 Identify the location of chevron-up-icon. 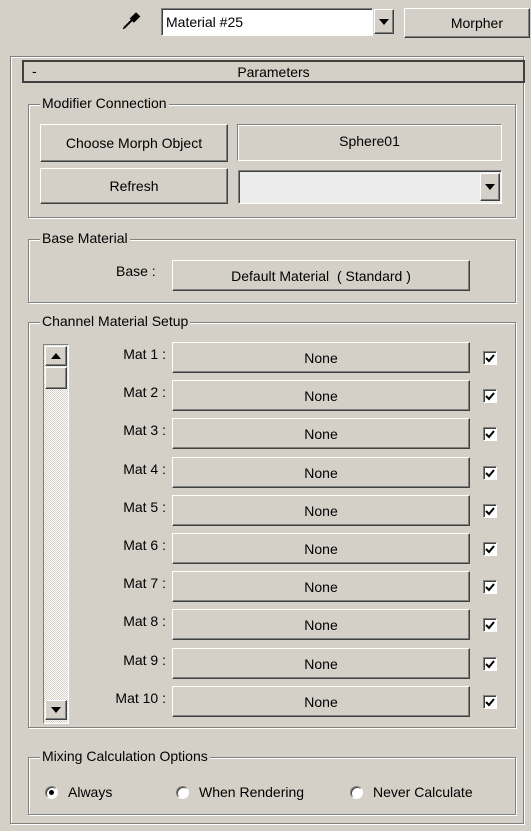
(56, 356).